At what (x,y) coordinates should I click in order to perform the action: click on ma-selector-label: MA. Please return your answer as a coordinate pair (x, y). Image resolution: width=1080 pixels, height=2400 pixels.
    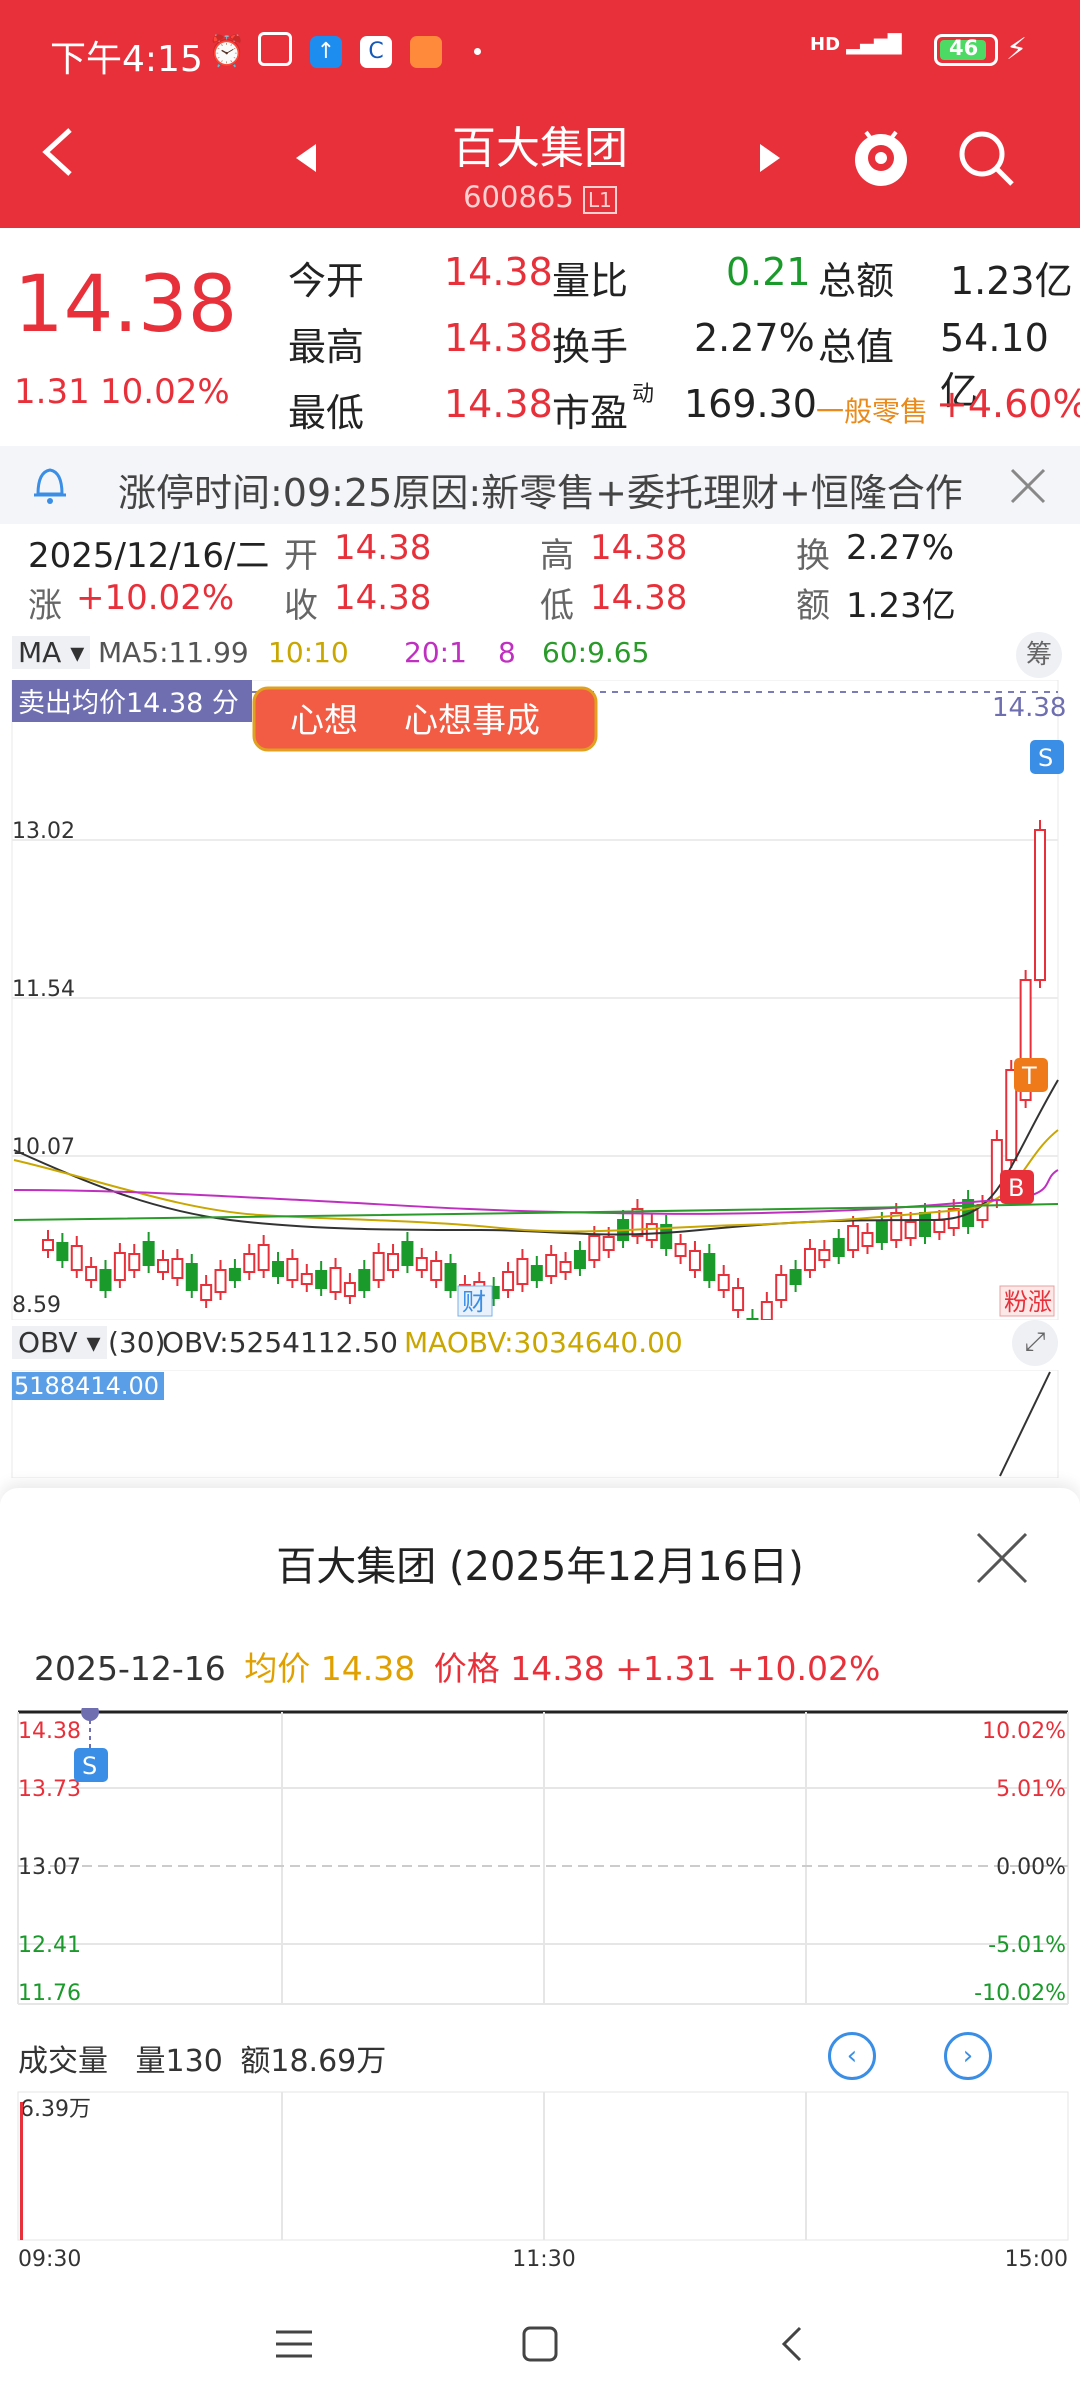
    Looking at the image, I should click on (40, 652).